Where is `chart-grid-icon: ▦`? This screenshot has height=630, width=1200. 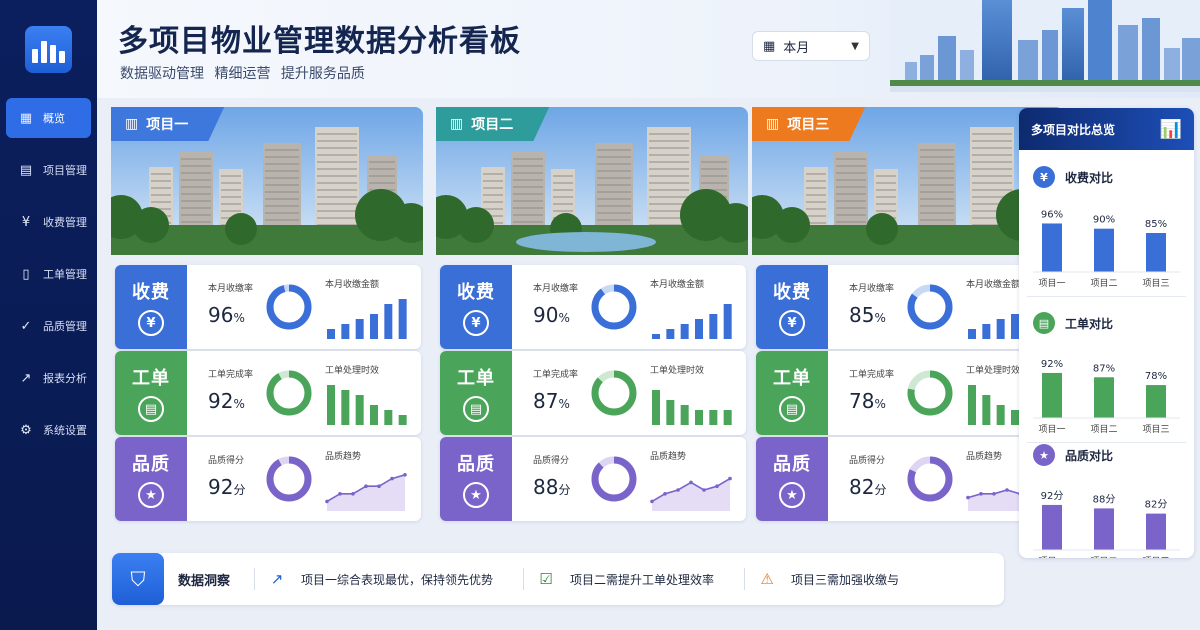 chart-grid-icon: ▦ is located at coordinates (26, 118).